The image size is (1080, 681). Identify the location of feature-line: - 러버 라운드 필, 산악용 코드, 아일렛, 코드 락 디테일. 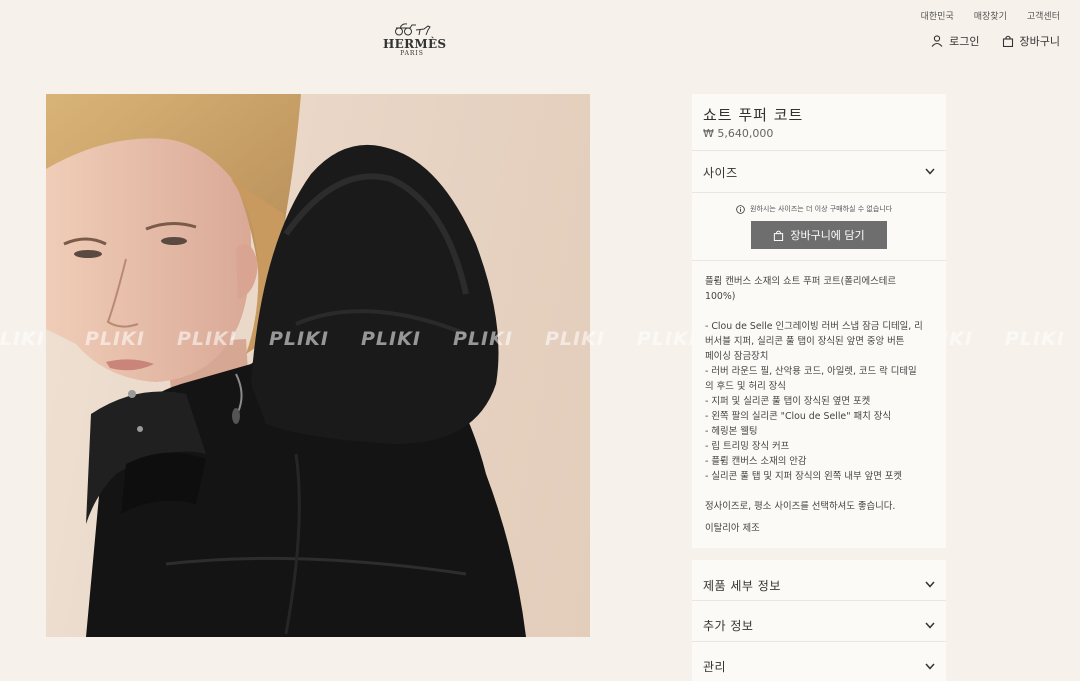
(811, 371).